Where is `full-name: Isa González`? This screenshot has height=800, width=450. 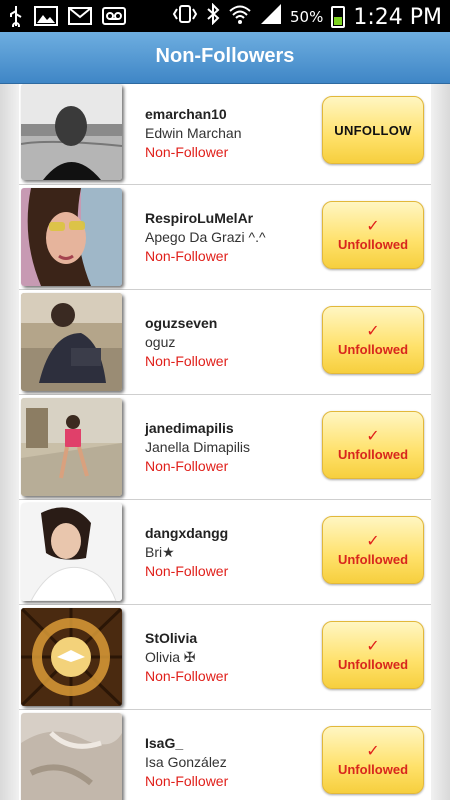 full-name: Isa González is located at coordinates (186, 762).